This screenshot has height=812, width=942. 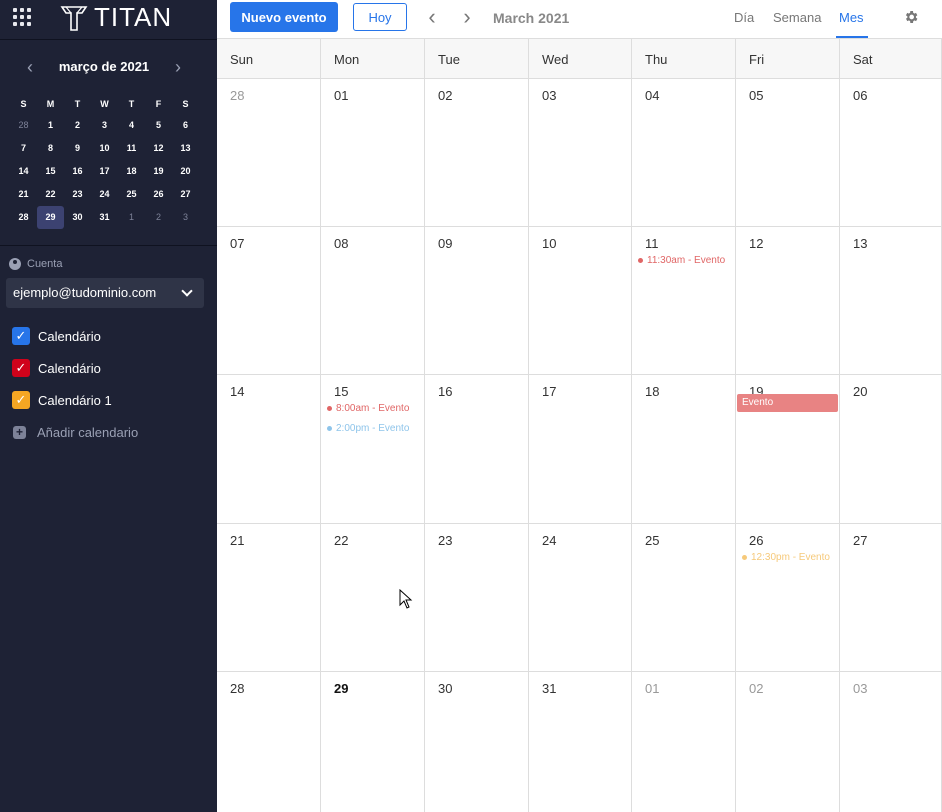 What do you see at coordinates (373, 742) in the screenshot?
I see `day-cell: 29` at bounding box center [373, 742].